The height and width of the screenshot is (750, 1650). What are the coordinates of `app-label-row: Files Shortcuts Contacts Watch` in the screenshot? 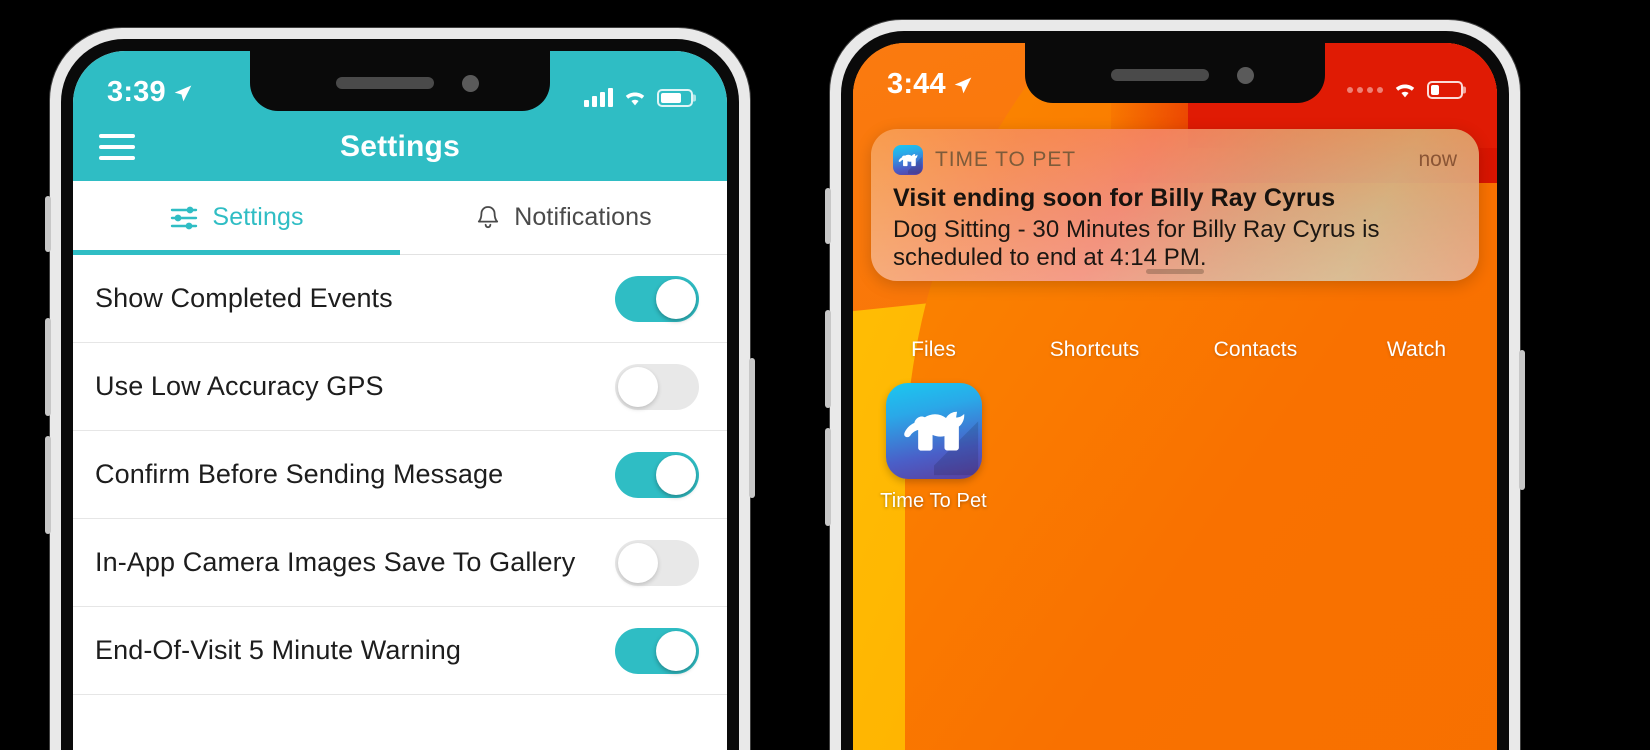 It's located at (1175, 350).